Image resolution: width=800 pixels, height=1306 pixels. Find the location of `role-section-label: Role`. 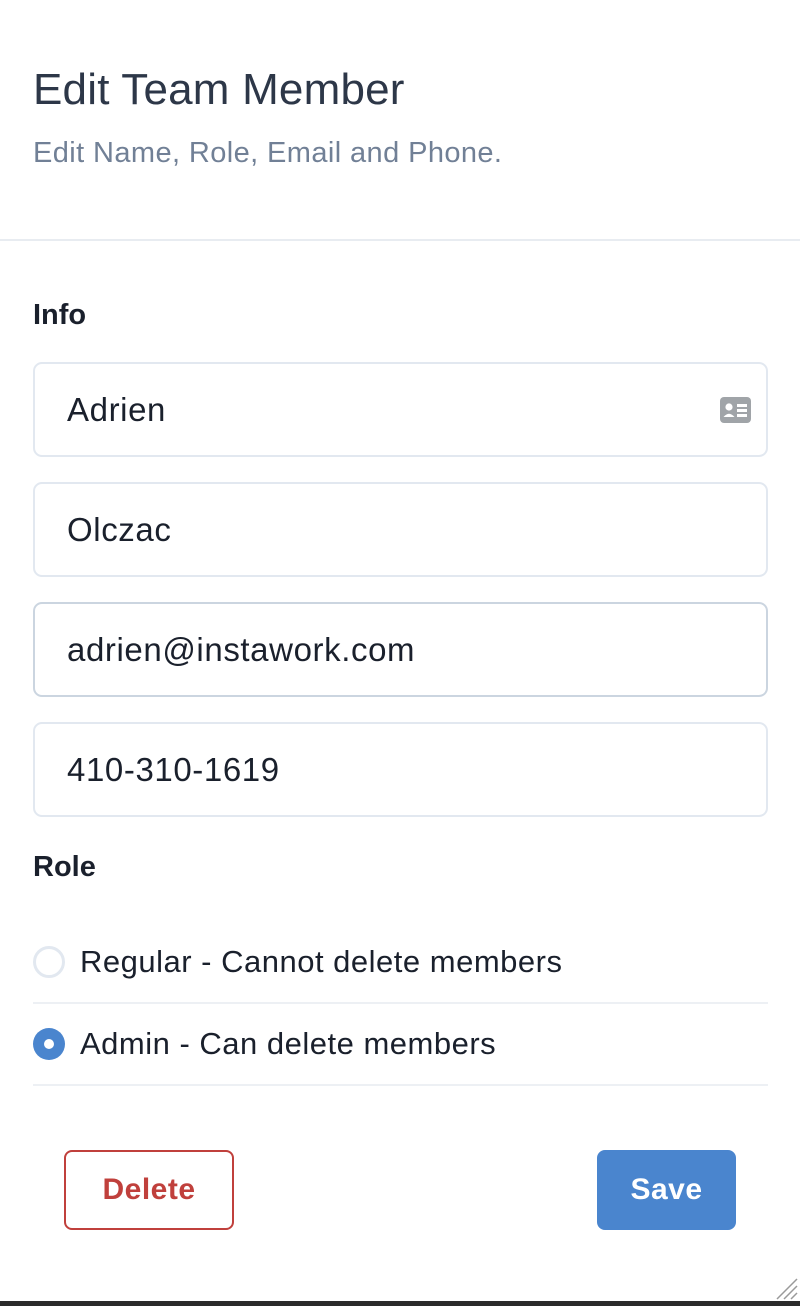

role-section-label: Role is located at coordinates (64, 867).